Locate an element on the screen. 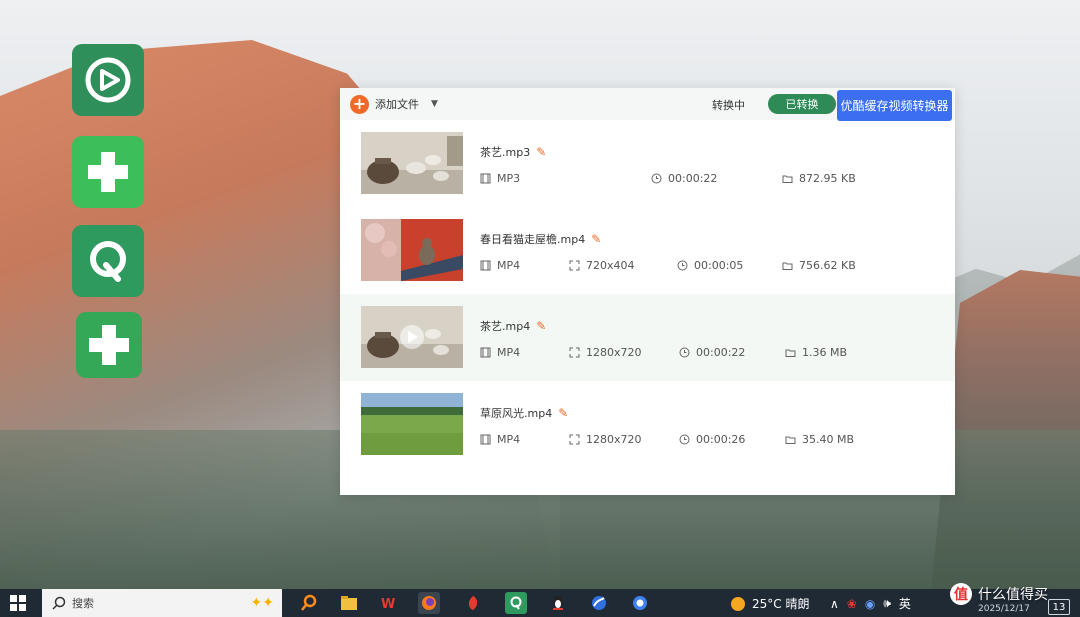  tray-app-icon: ❀ is located at coordinates (852, 604).